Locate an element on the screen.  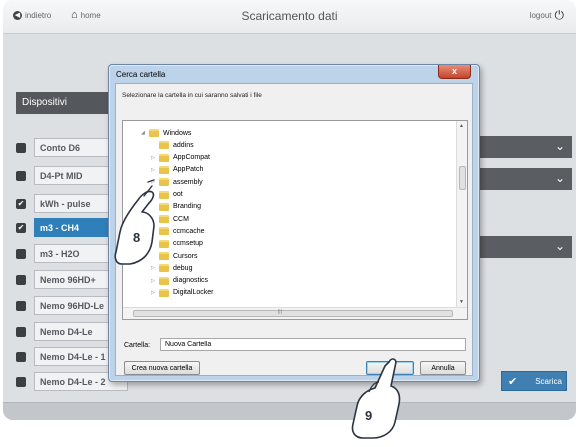
scroll-thumb is located at coordinates (462, 178).